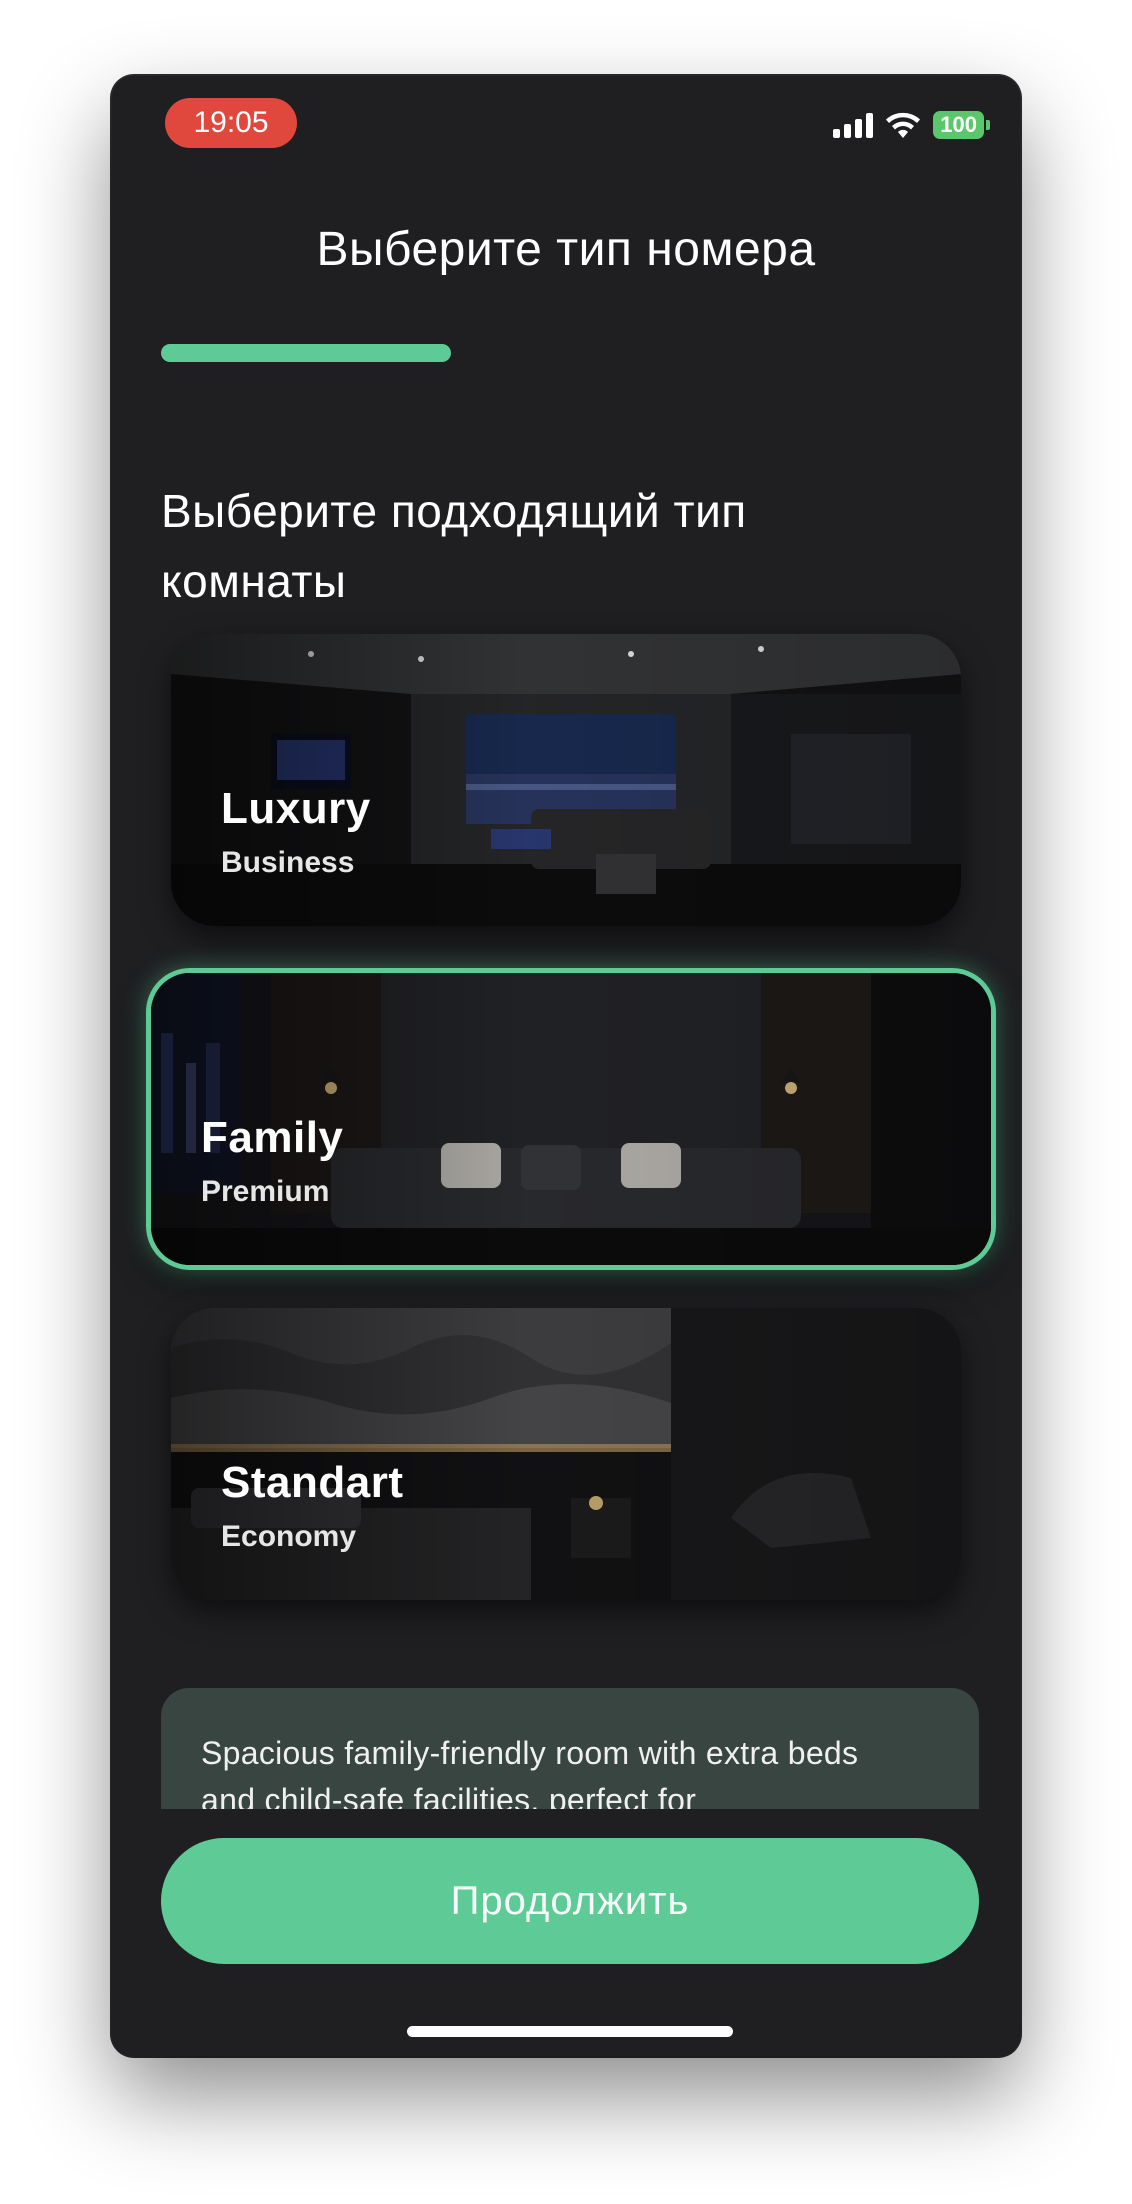 Image resolution: width=1132 pixels, height=2204 pixels. What do you see at coordinates (288, 862) in the screenshot?
I see `room-tier: Business` at bounding box center [288, 862].